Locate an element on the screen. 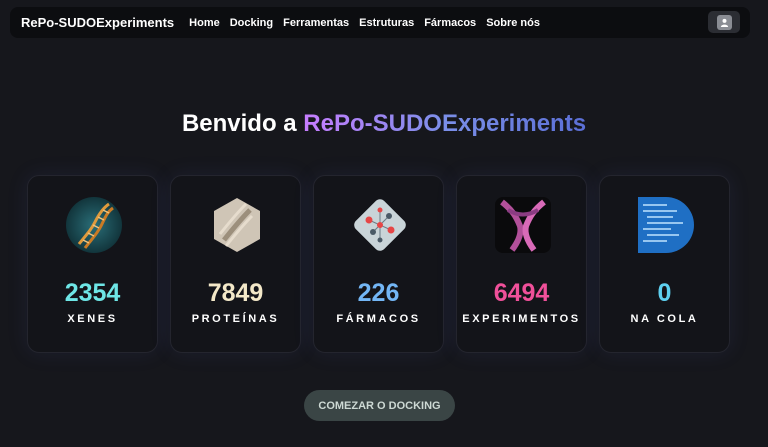 Image resolution: width=768 pixels, height=447 pixels. stat-label-proteinas: PROTEÍNAS is located at coordinates (235, 319).